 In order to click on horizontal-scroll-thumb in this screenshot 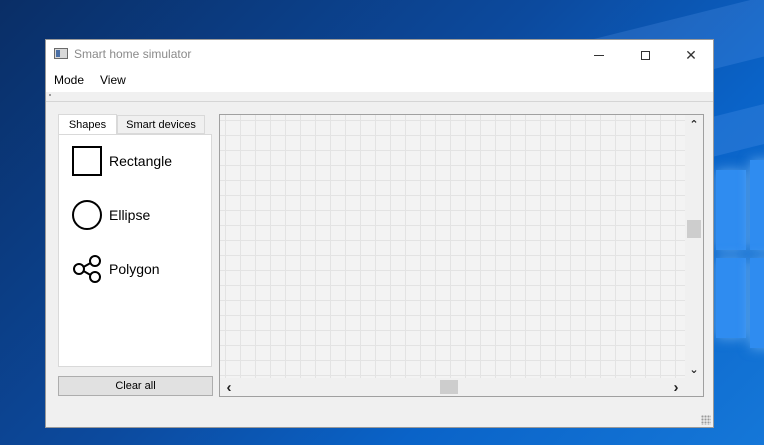, I will do `click(449, 387)`.